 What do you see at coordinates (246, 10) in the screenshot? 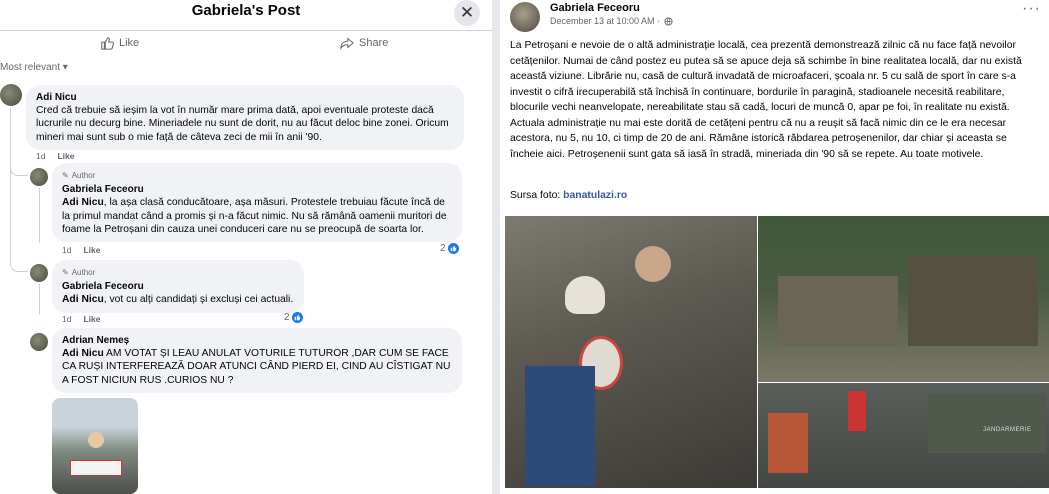
I see `dialog-title: Gabriela's Post` at bounding box center [246, 10].